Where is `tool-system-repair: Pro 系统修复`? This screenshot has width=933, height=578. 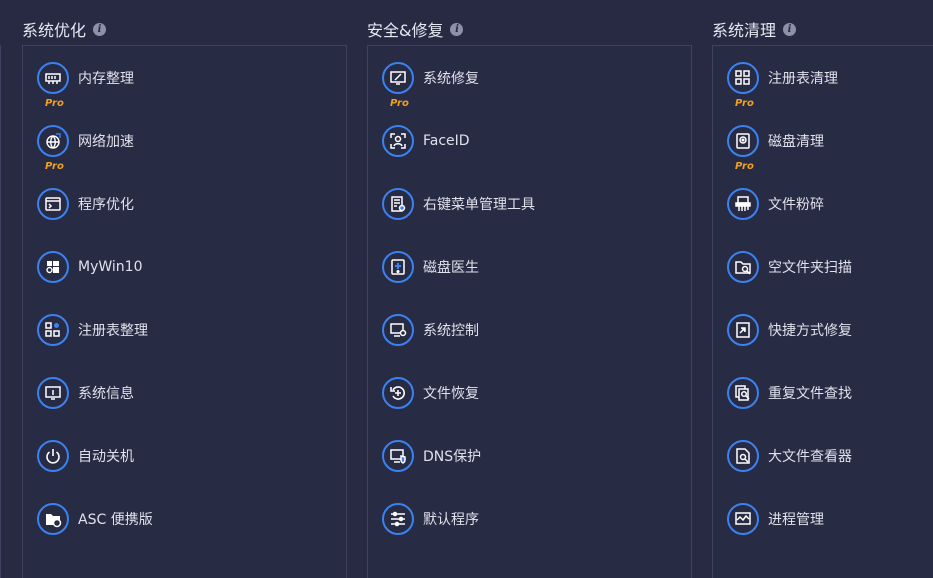
tool-system-repair: Pro 系统修复 is located at coordinates (430, 83).